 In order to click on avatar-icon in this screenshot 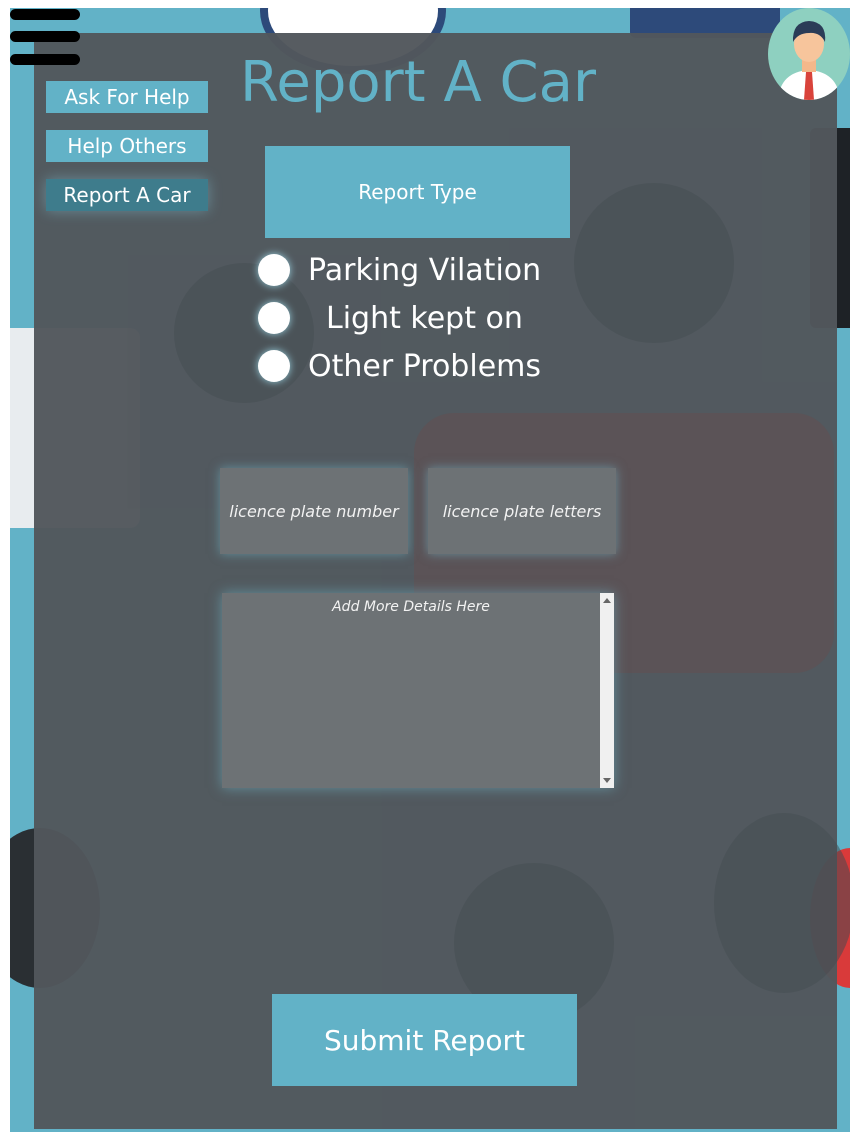, I will do `click(809, 60)`.